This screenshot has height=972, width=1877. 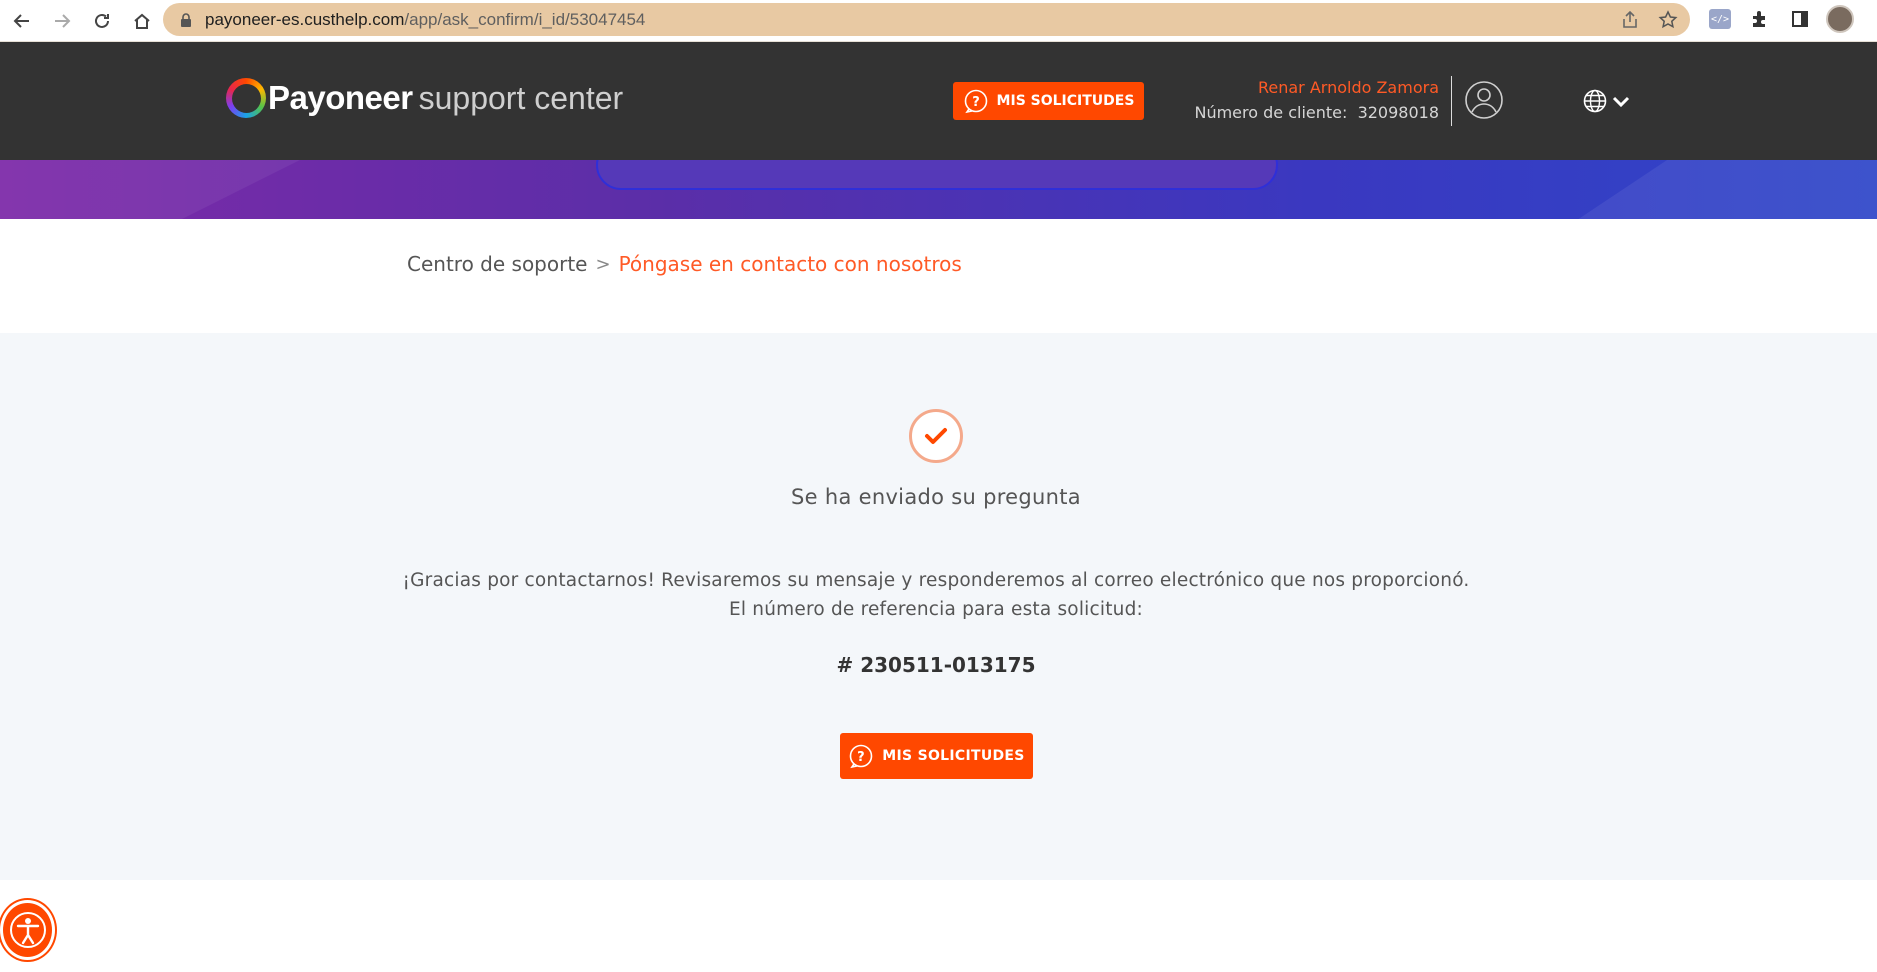 What do you see at coordinates (340, 97) in the screenshot?
I see `logo-brand-text: Payoneer` at bounding box center [340, 97].